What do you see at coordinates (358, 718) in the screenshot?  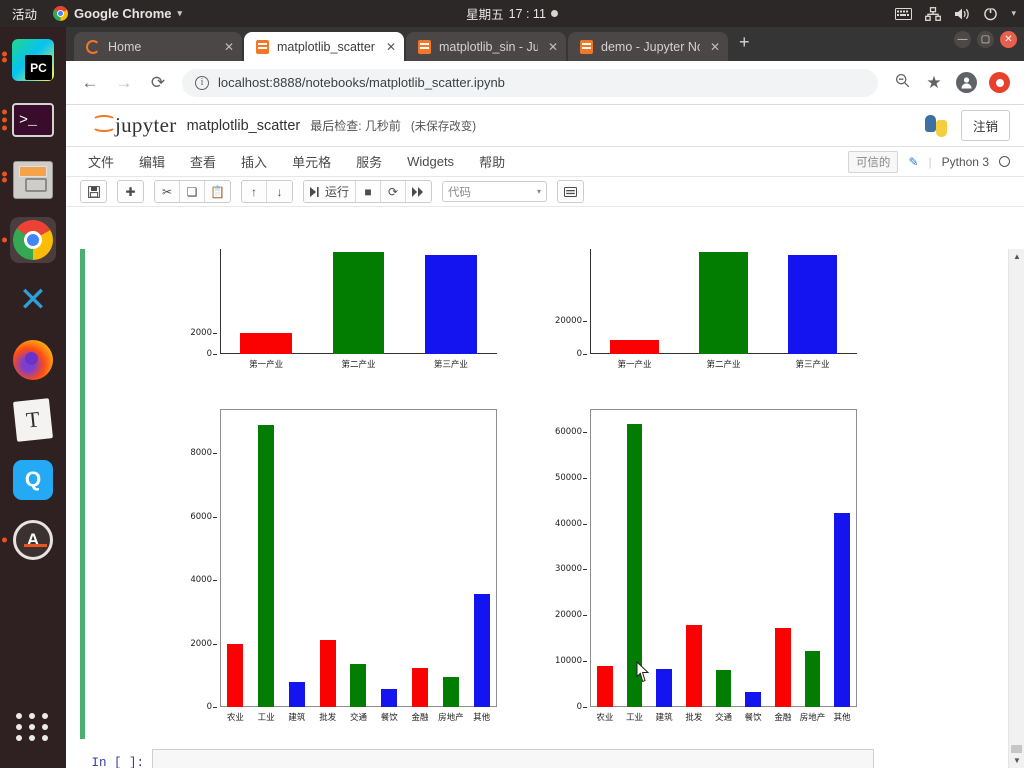 I see `x-axis-tick-label: 交通` at bounding box center [358, 718].